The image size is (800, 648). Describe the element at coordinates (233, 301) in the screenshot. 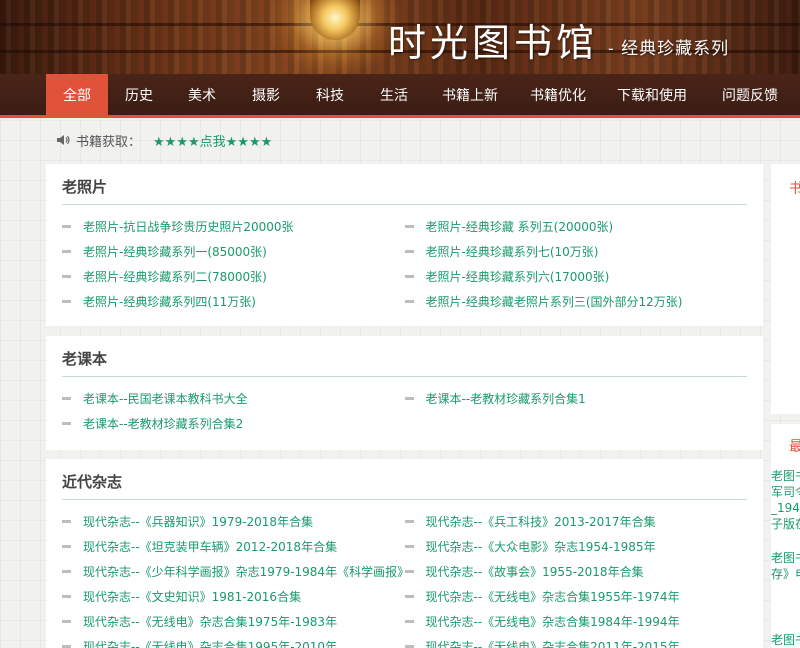

I see `list-item: 老照片-经典珍藏系列四(11万张)` at that location.